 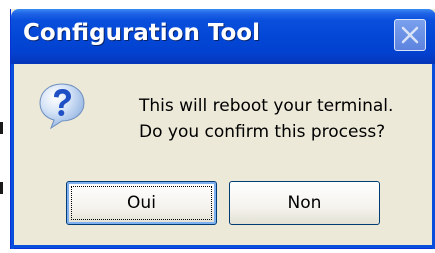 I want to click on focus-ring, so click(x=141, y=203).